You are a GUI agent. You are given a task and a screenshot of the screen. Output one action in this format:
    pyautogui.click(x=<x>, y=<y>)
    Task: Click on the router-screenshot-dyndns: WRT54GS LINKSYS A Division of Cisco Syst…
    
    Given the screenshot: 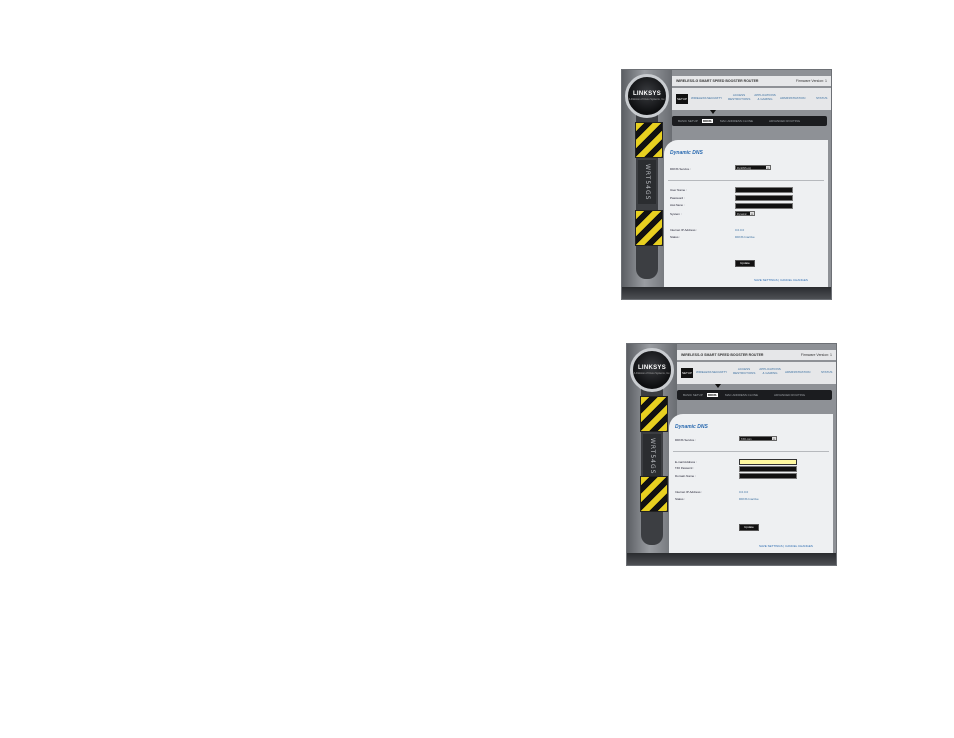 What is the action you would take?
    pyautogui.click(x=726, y=184)
    